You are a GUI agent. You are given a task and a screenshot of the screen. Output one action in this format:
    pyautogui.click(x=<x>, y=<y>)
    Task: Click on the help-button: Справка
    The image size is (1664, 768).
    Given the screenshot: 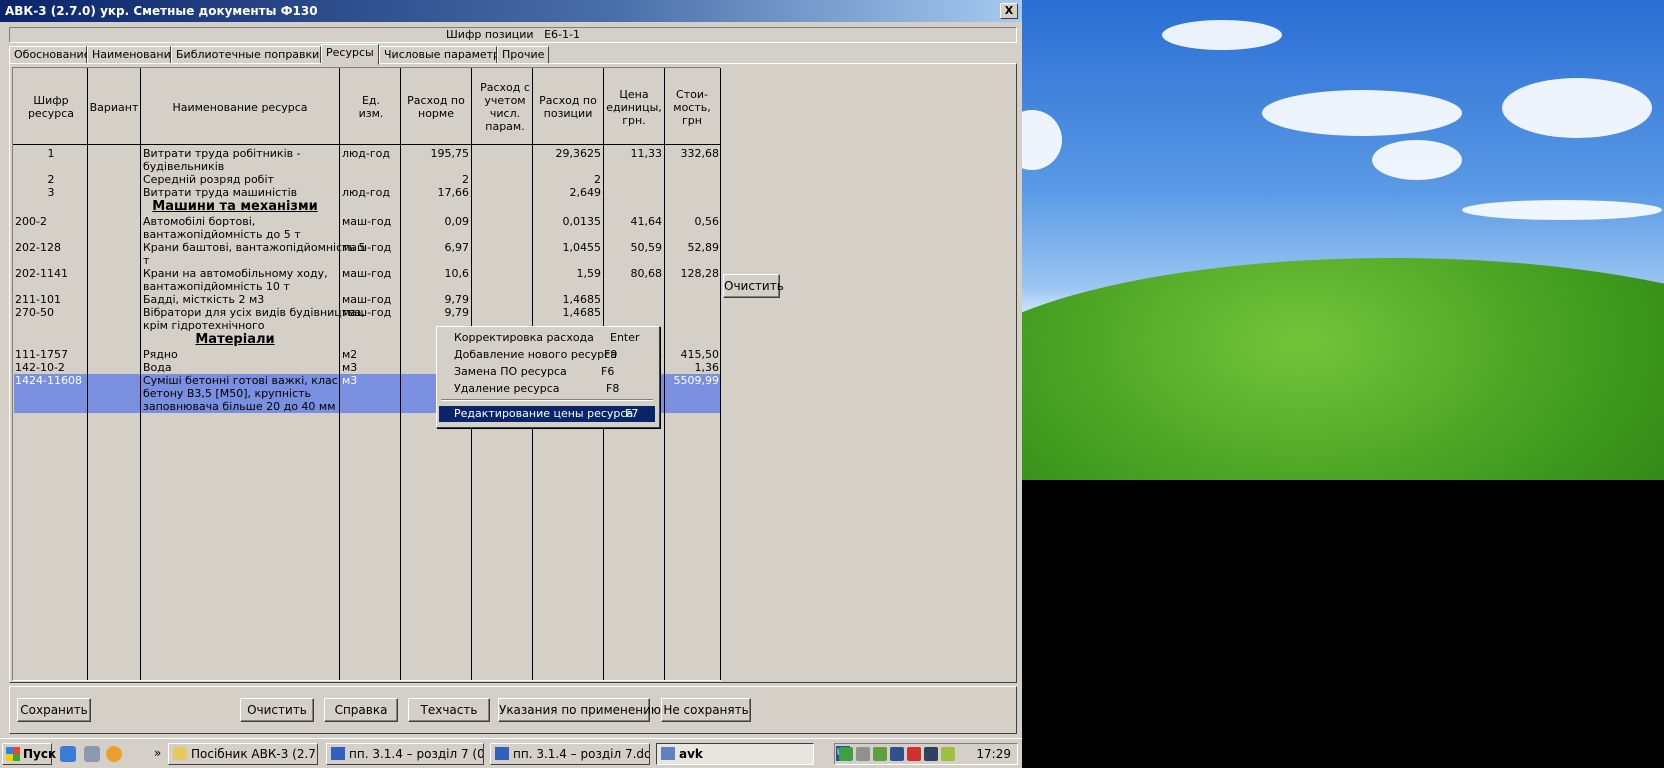 What is the action you would take?
    pyautogui.click(x=361, y=710)
    